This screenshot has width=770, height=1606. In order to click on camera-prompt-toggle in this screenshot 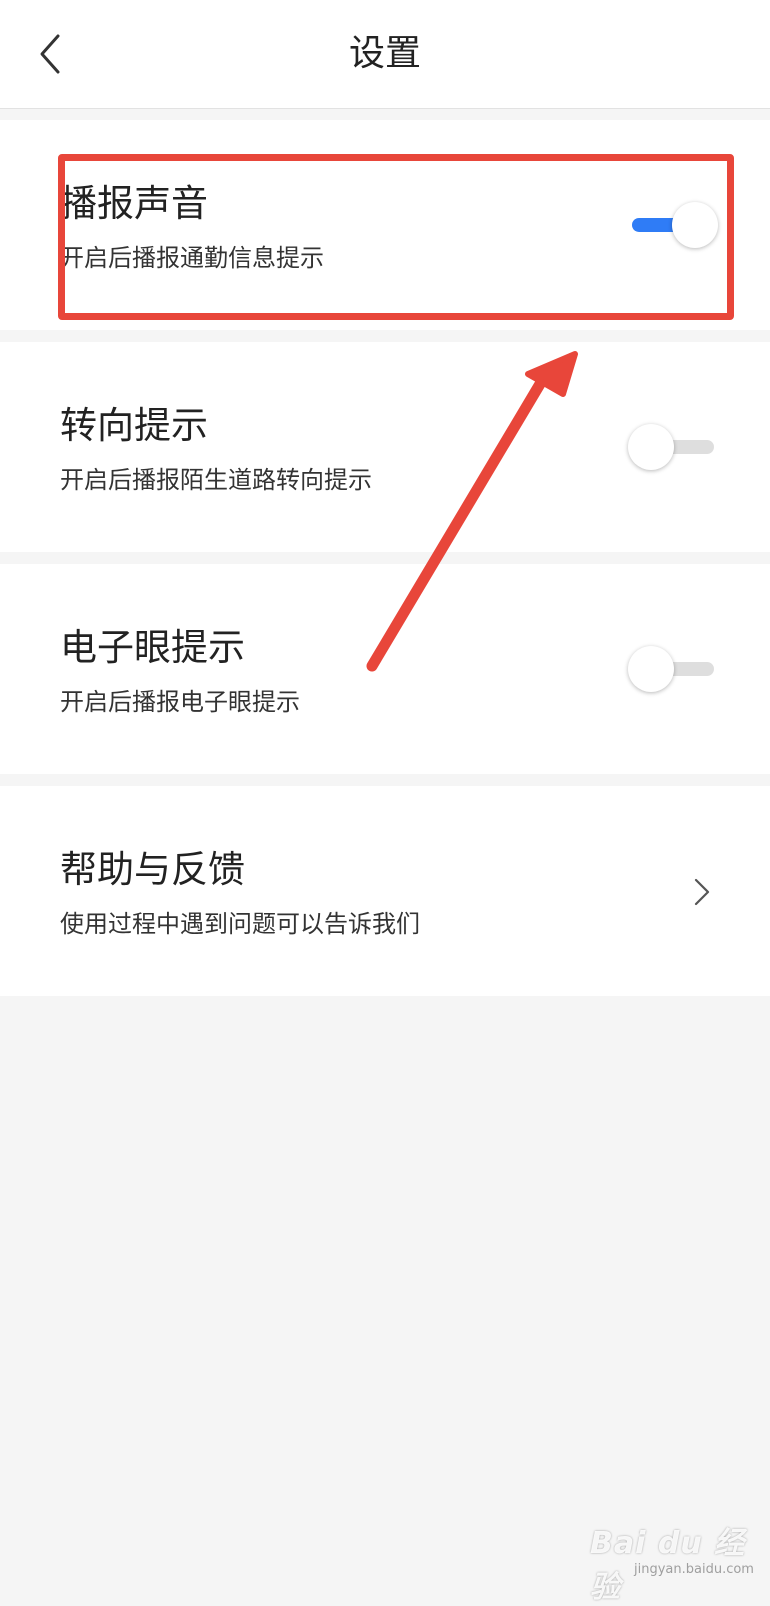, I will do `click(673, 669)`.